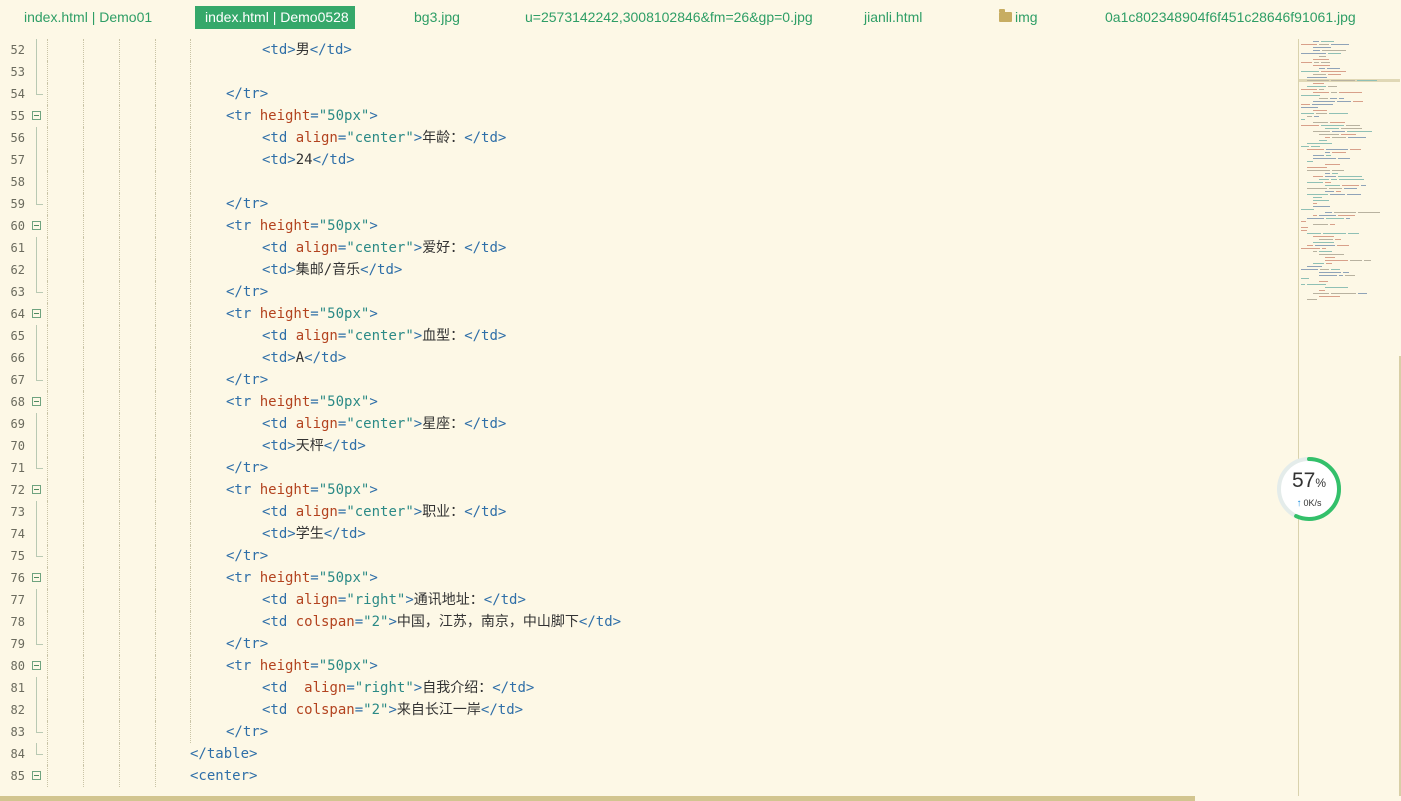  Describe the element at coordinates (649, 160) in the screenshot. I see `code-line: 57 <td>24</td>` at that location.